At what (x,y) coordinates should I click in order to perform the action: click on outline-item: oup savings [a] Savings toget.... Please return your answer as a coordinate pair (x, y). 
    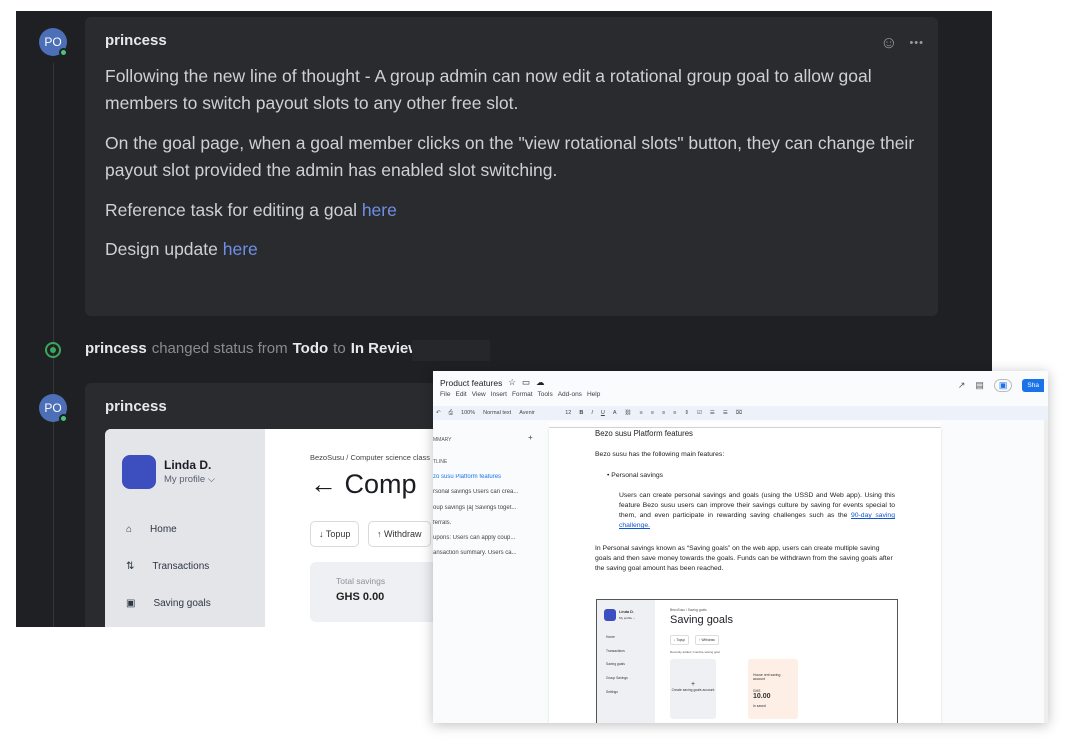
    Looking at the image, I should click on (484, 508).